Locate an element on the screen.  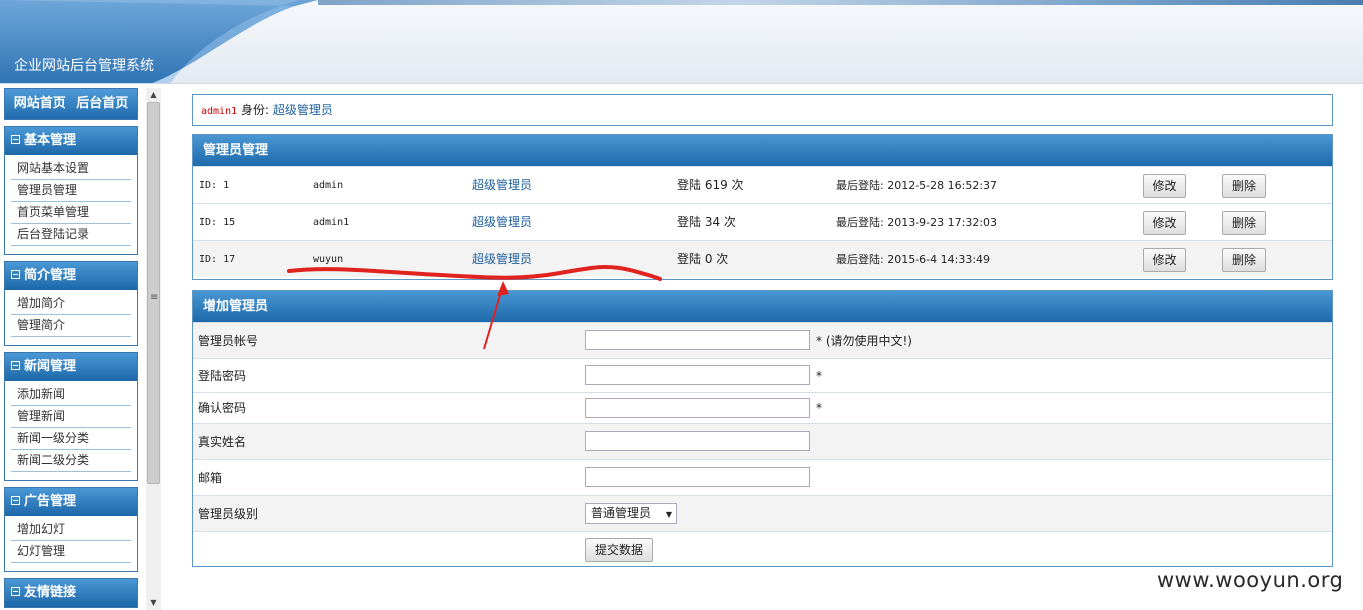
sidebar-item-site-settings: 网站基本设置 is located at coordinates (71, 169).